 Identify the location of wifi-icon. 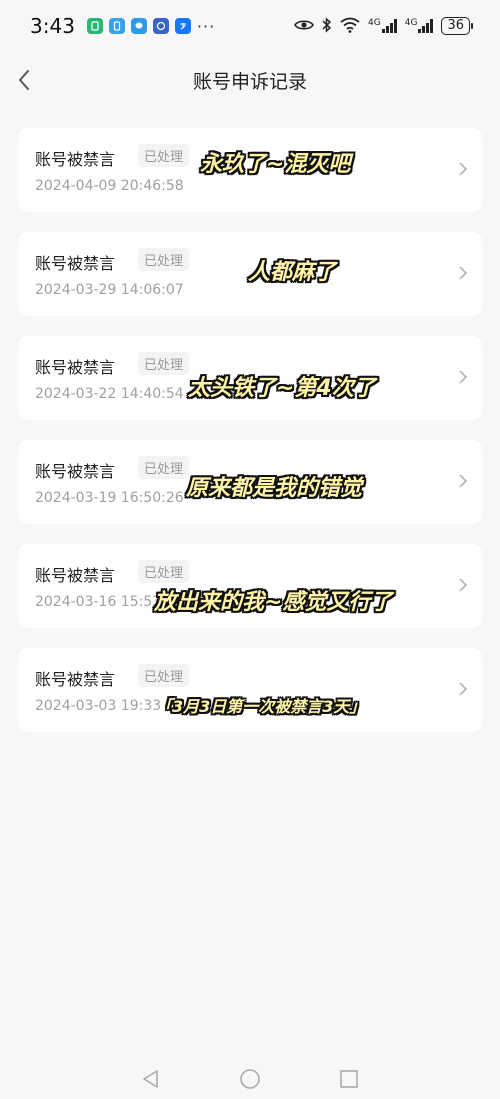
(350, 26).